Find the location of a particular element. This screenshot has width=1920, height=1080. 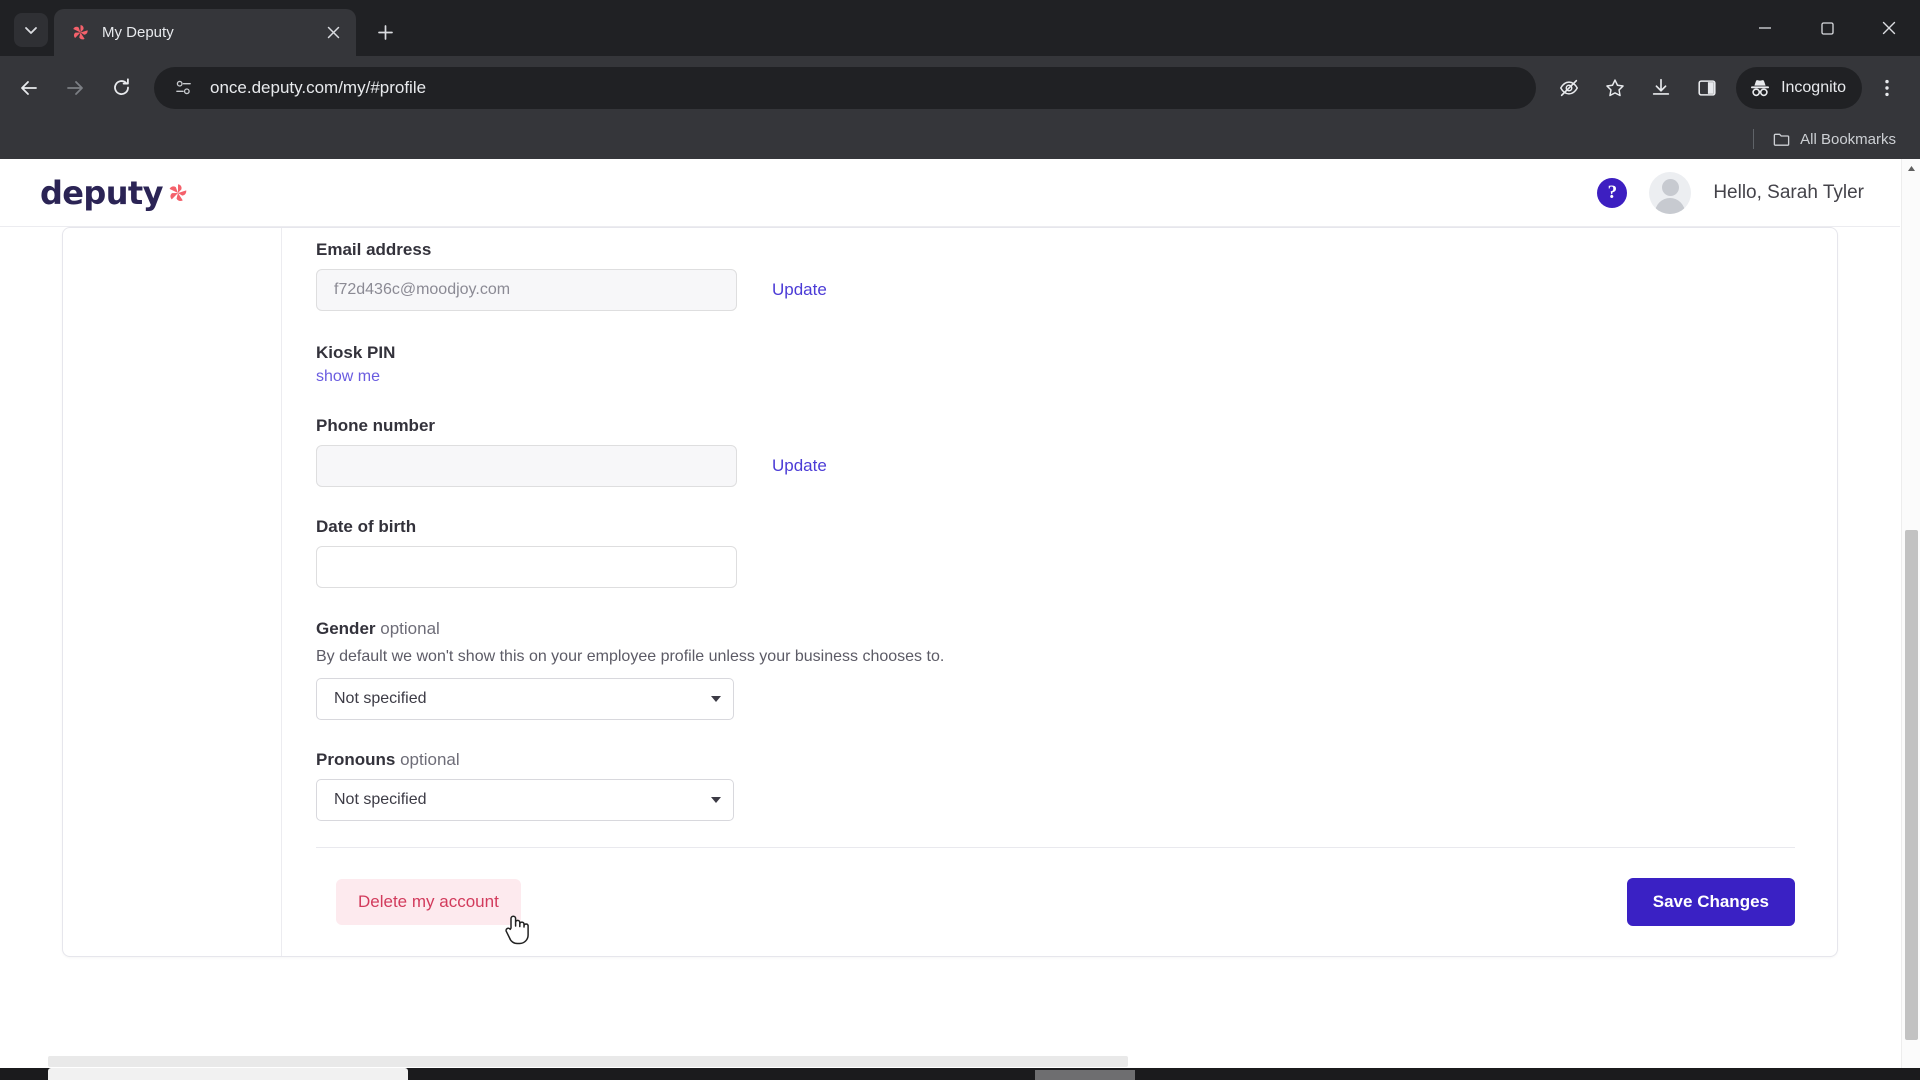

kebab-menu-icon is located at coordinates (1887, 87).